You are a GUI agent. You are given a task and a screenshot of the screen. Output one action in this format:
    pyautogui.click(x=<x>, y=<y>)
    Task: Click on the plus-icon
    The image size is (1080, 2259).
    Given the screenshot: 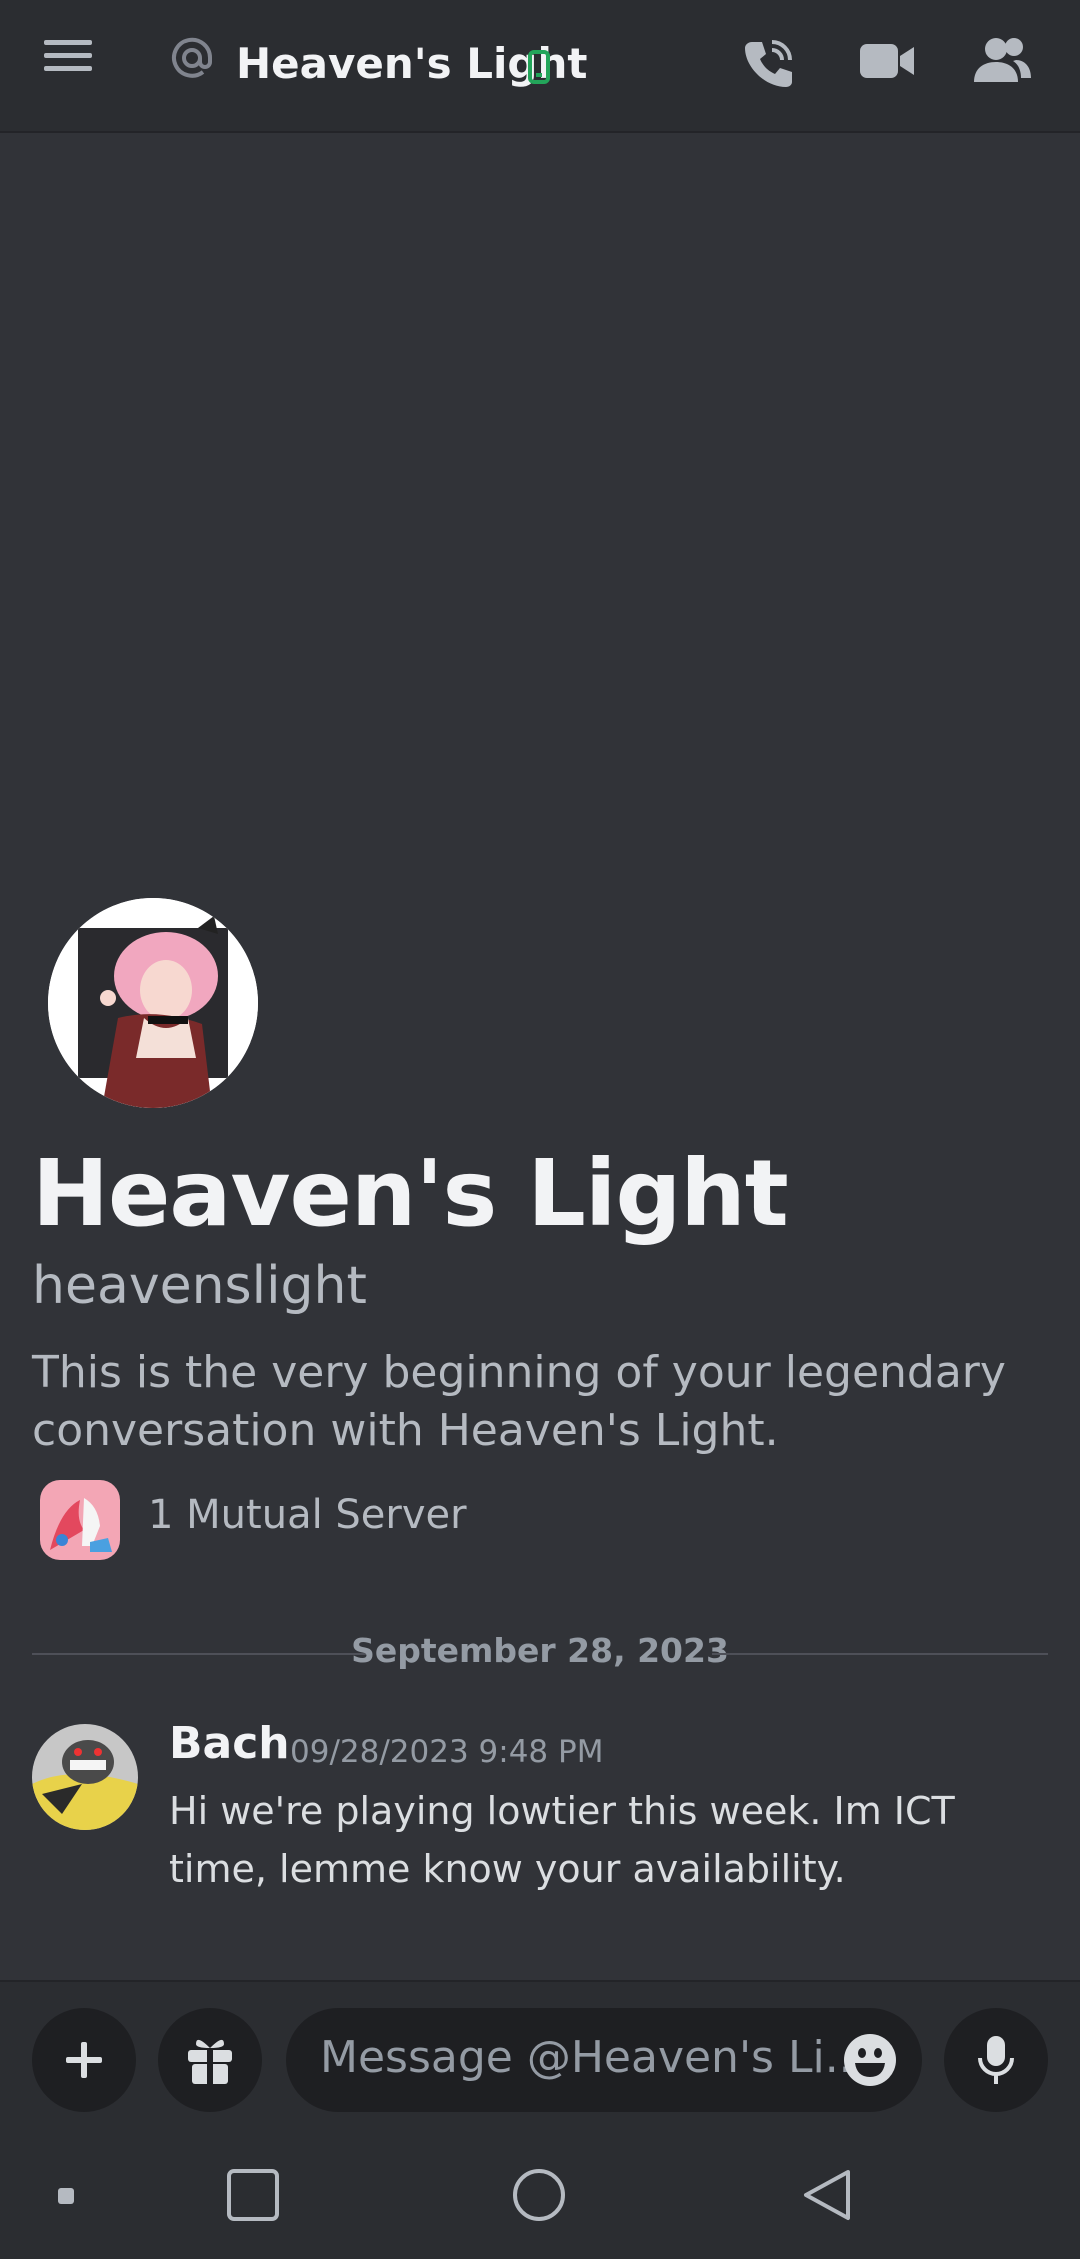 What is the action you would take?
    pyautogui.click(x=84, y=2060)
    